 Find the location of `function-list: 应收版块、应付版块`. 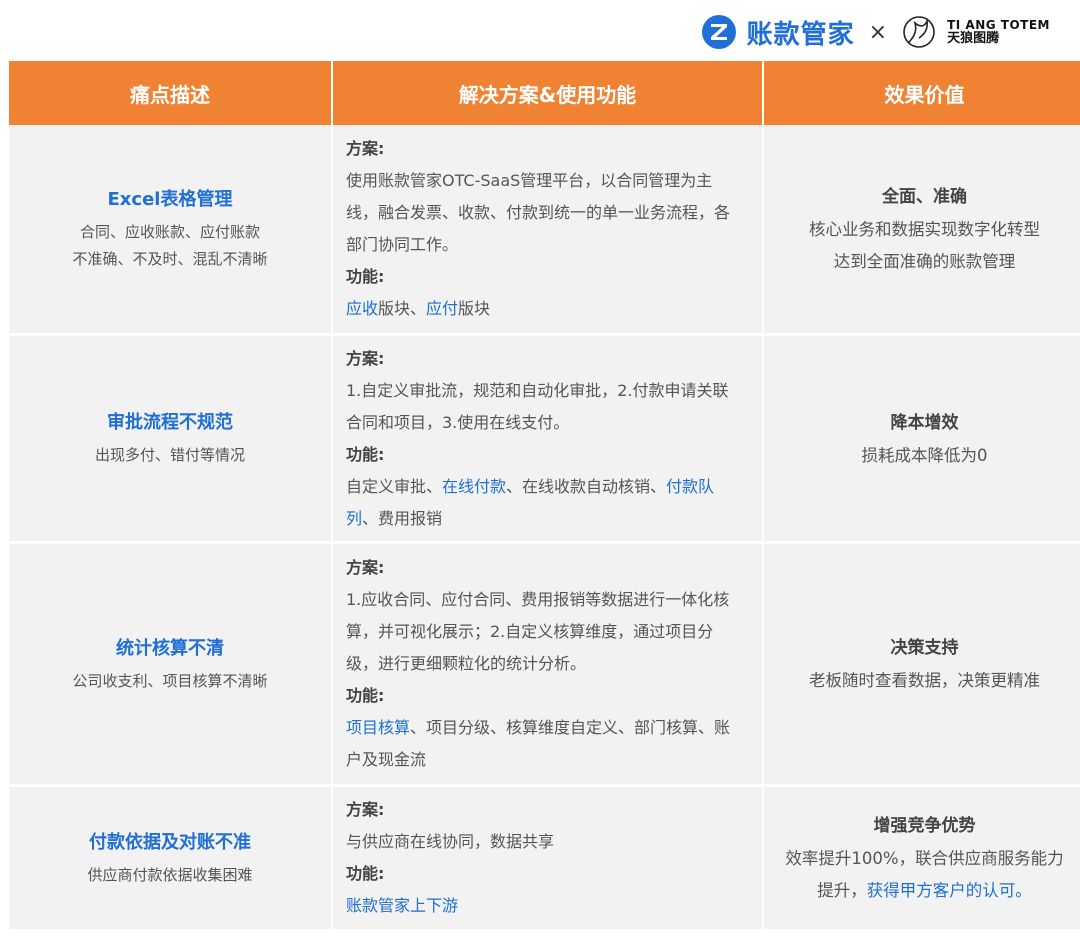

function-list: 应收版块、应付版块 is located at coordinates (544, 309).